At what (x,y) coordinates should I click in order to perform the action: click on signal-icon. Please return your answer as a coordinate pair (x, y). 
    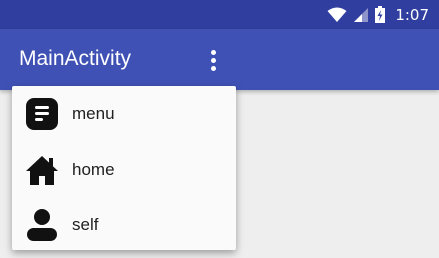
    Looking at the image, I should click on (361, 15).